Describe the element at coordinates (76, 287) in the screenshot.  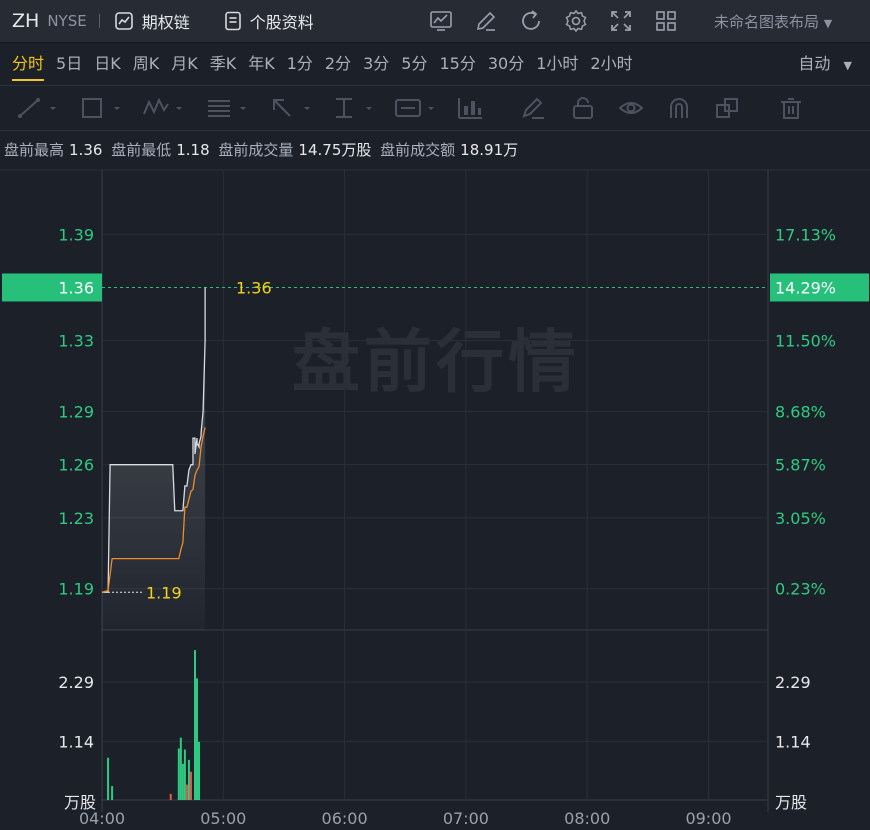
I see `current-price-badge-label: 1.36` at that location.